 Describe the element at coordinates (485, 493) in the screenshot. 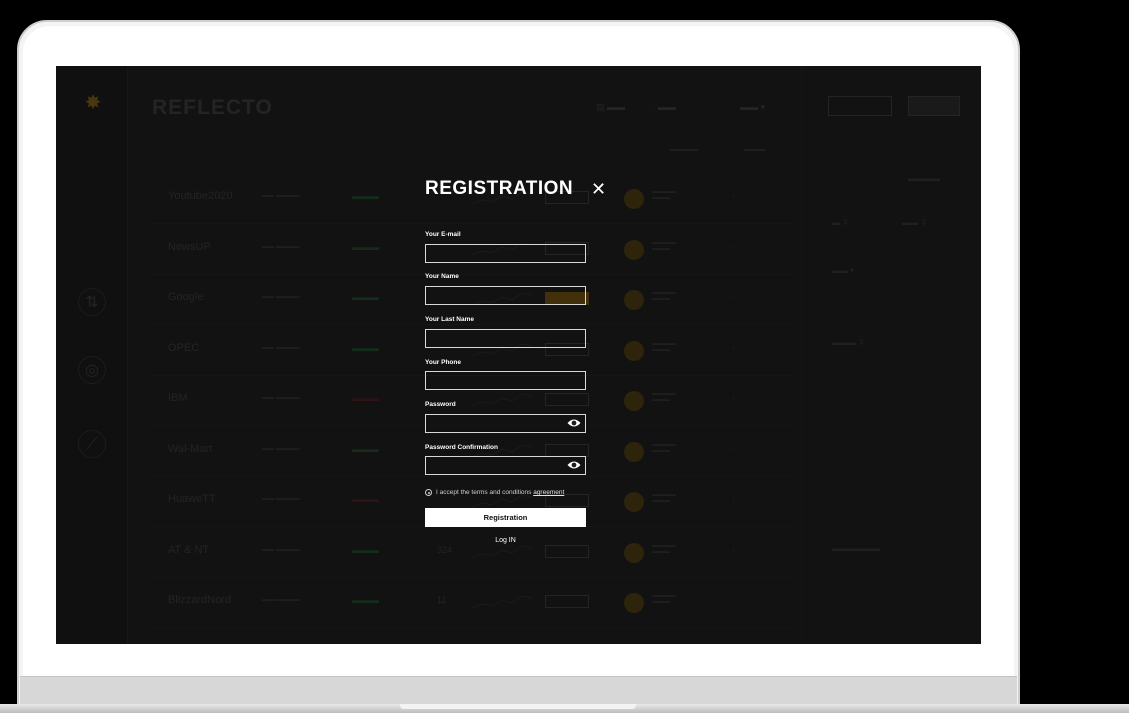

I see `terms-text: I accept the terms and conditions` at that location.